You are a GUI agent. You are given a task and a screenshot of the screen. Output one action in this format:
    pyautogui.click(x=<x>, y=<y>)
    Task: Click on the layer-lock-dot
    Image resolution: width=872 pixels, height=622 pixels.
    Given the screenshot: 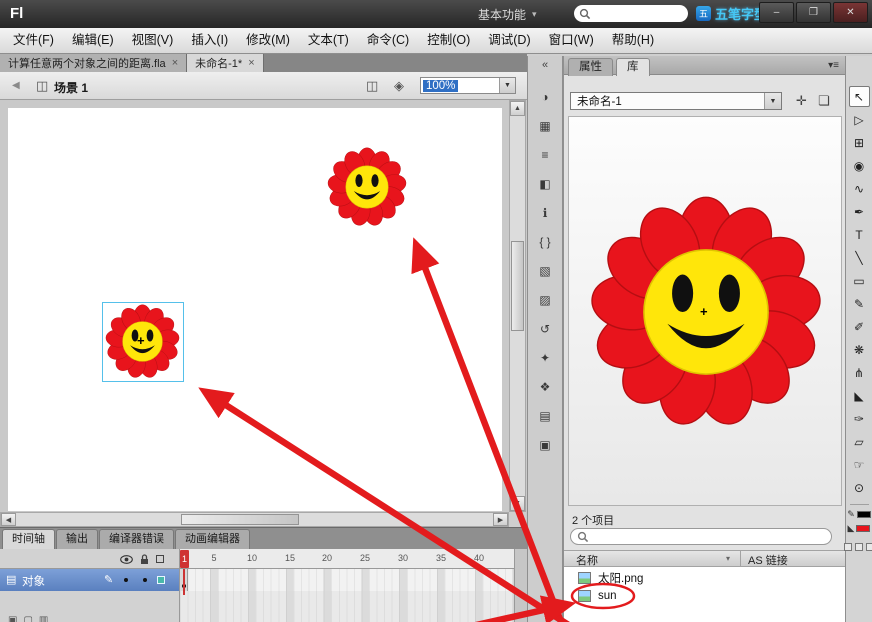 What is the action you would take?
    pyautogui.click(x=145, y=580)
    